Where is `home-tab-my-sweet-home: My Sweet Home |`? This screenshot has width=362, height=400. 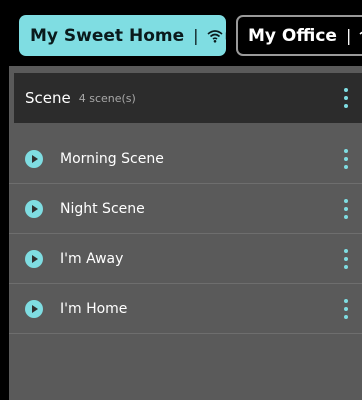
home-tab-my-sweet-home: My Sweet Home | is located at coordinates (122, 35).